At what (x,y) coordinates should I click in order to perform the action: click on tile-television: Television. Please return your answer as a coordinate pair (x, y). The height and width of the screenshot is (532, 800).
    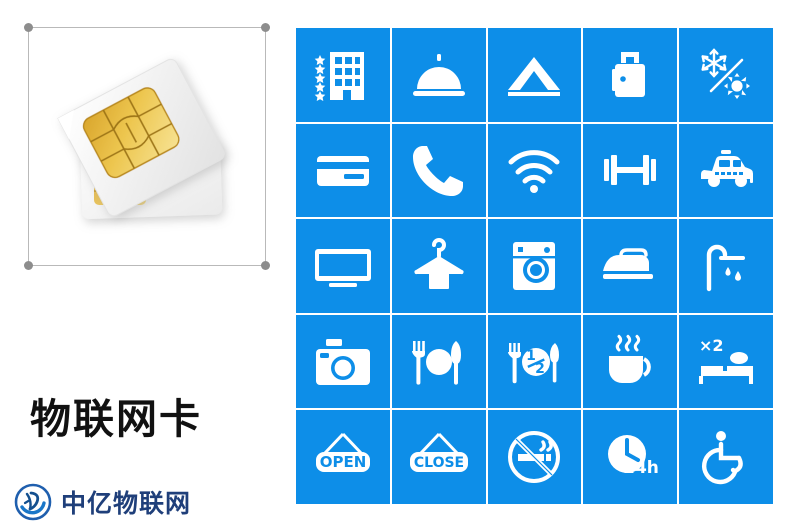
    Looking at the image, I should click on (343, 266).